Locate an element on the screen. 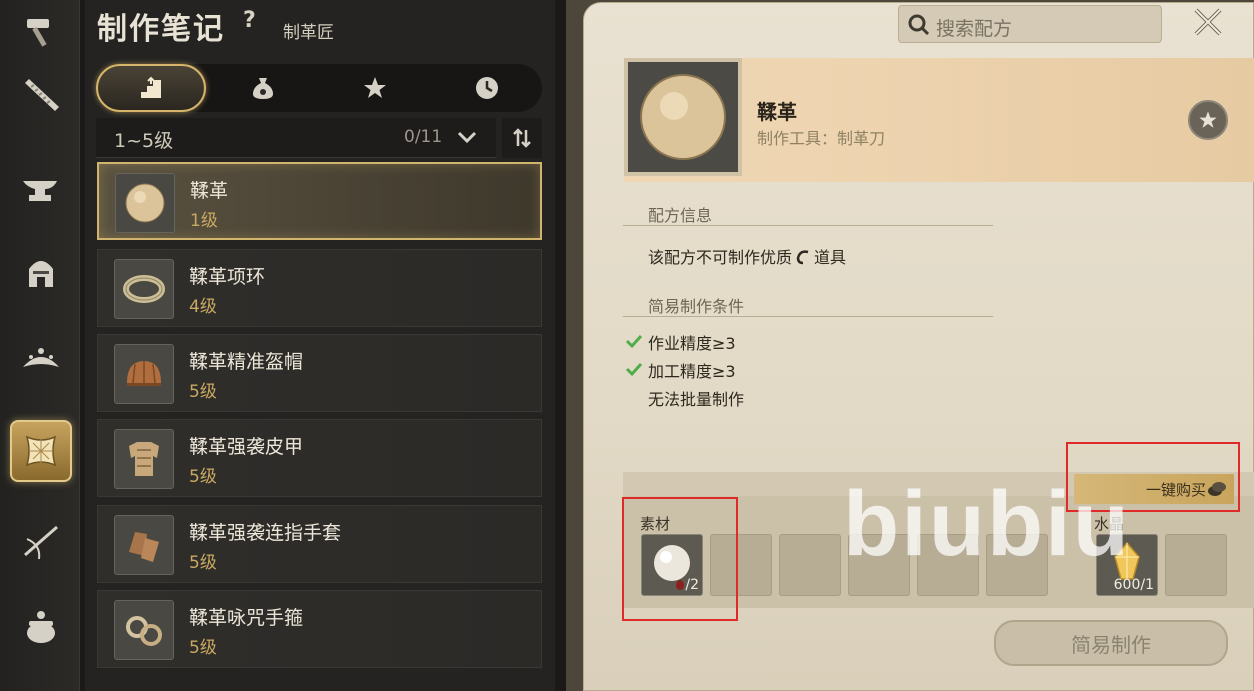 The height and width of the screenshot is (691, 1254). recipe-level: 1级 is located at coordinates (204, 221).